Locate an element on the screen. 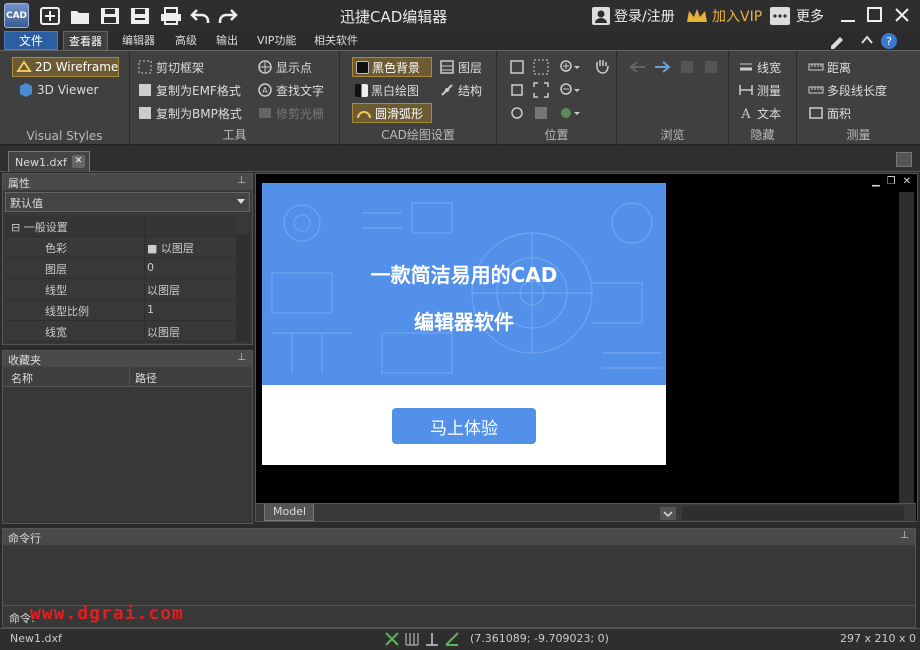  back-arrow-icon is located at coordinates (638, 67).